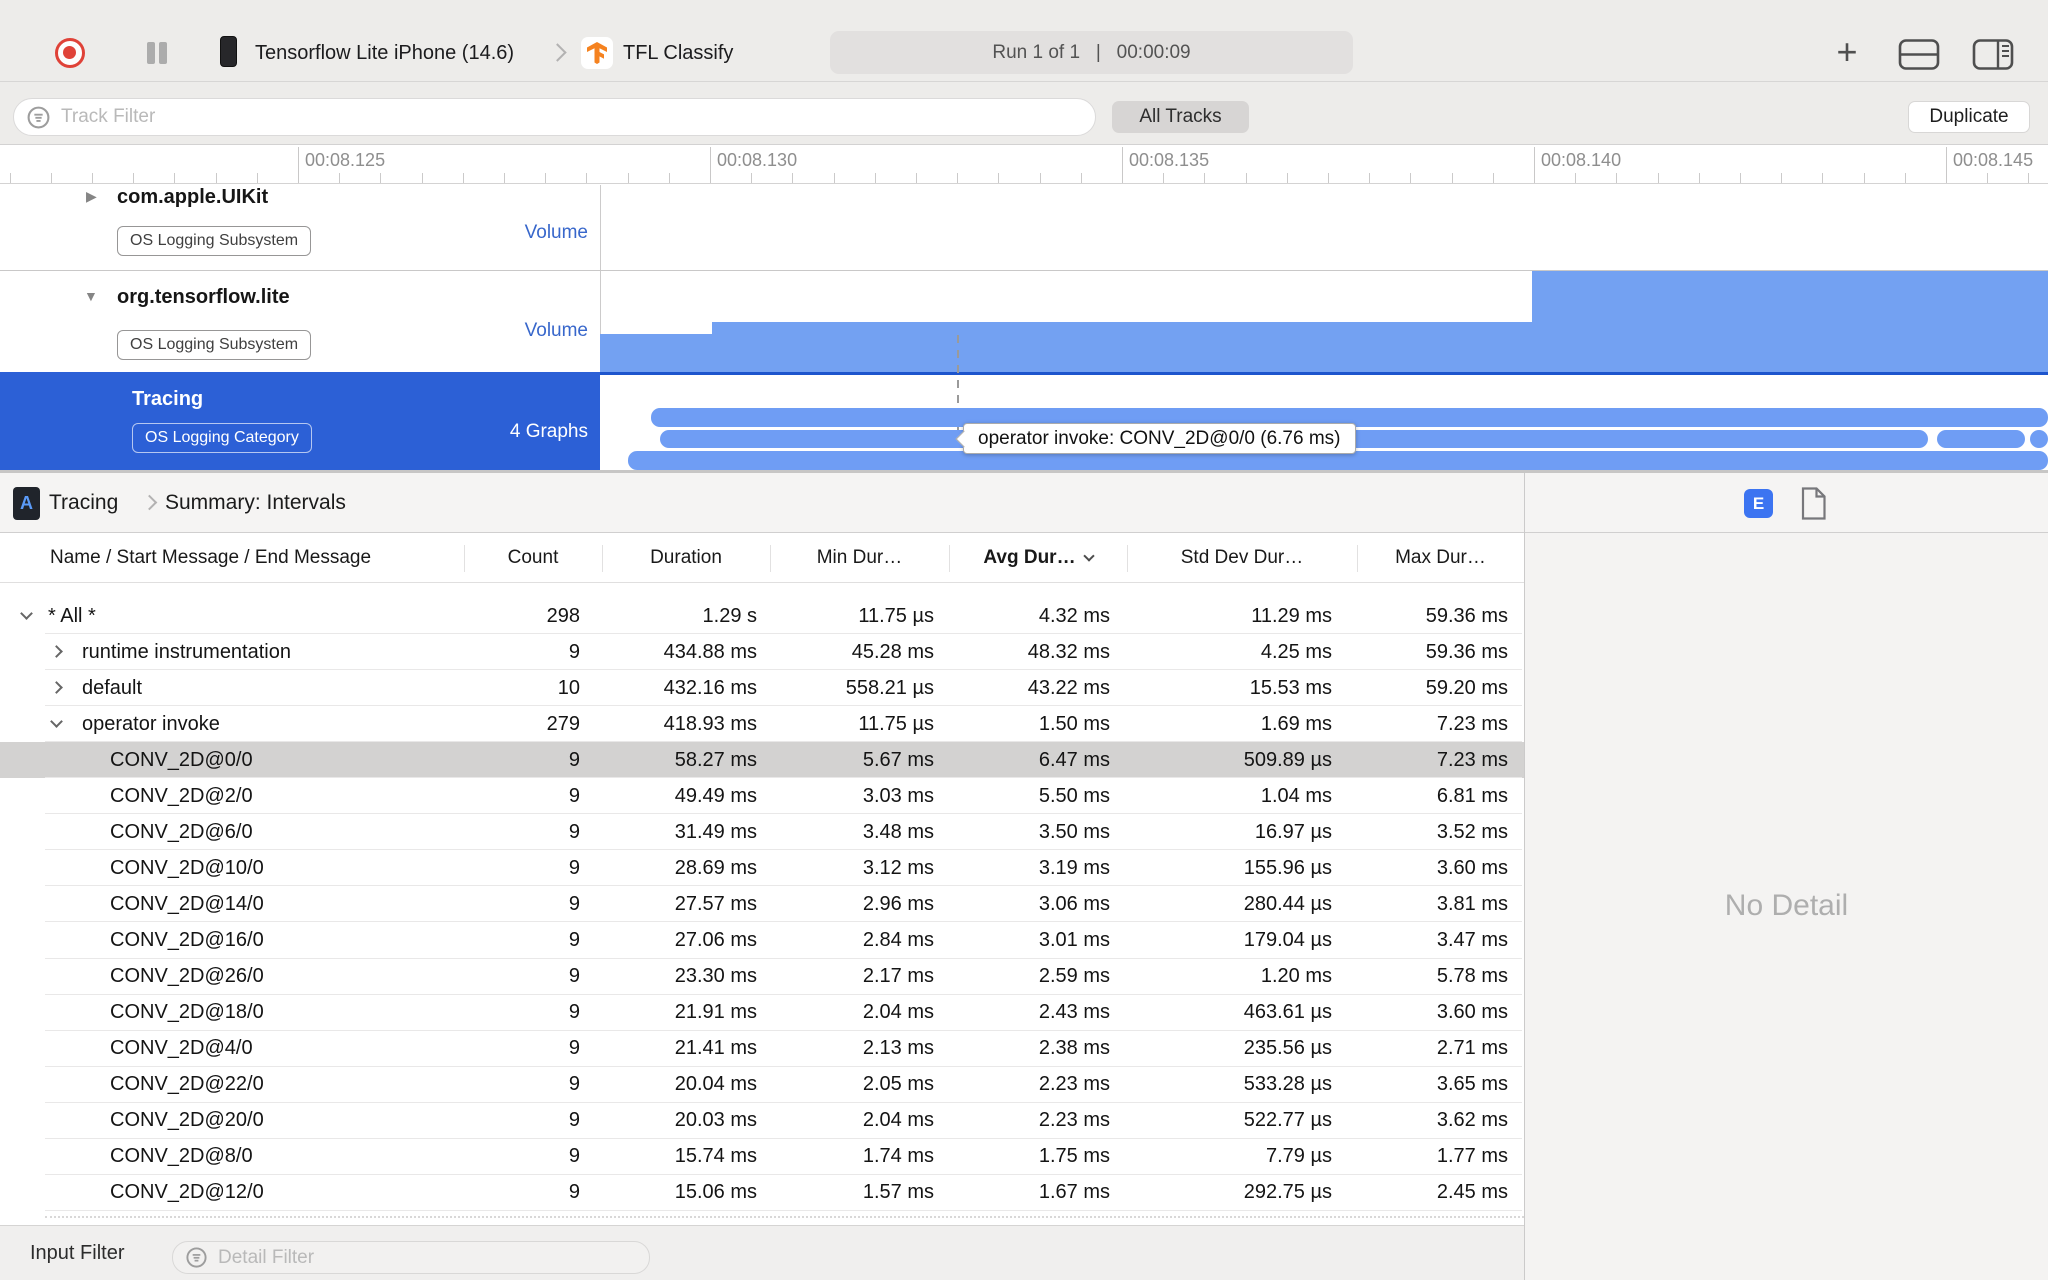 The image size is (2048, 1280). Describe the element at coordinates (1472, 1192) in the screenshot. I see `row-max-cell: 2.45 ms` at that location.